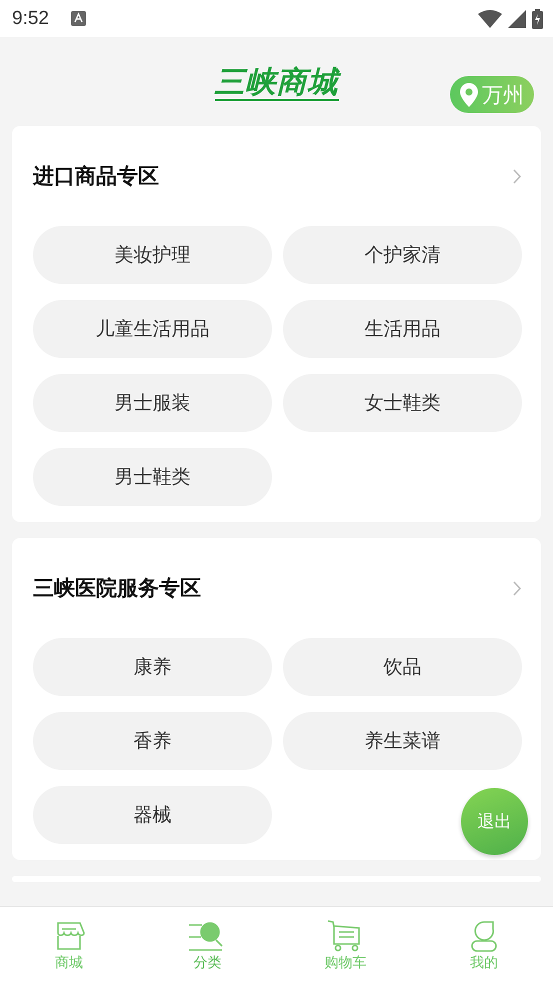  I want to click on category-chip: 饮品, so click(402, 667).